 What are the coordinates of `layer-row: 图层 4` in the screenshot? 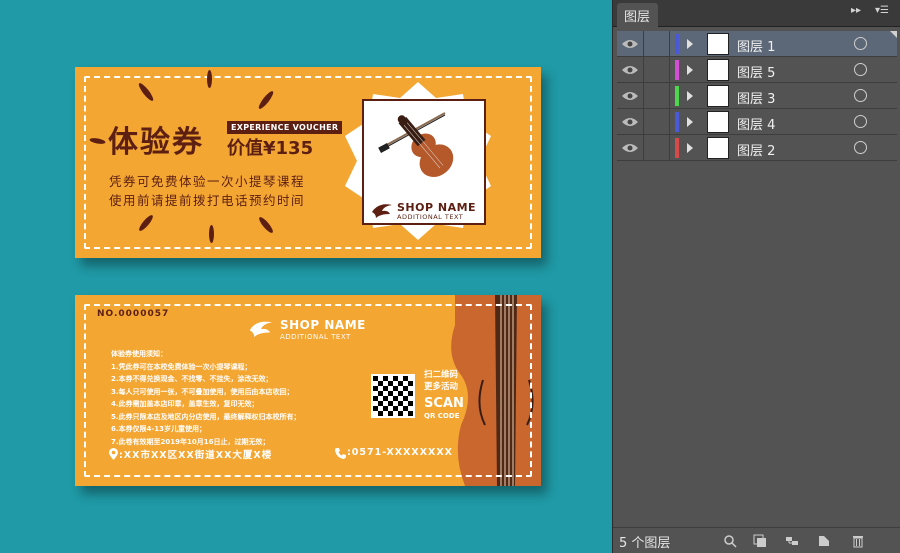 It's located at (757, 122).